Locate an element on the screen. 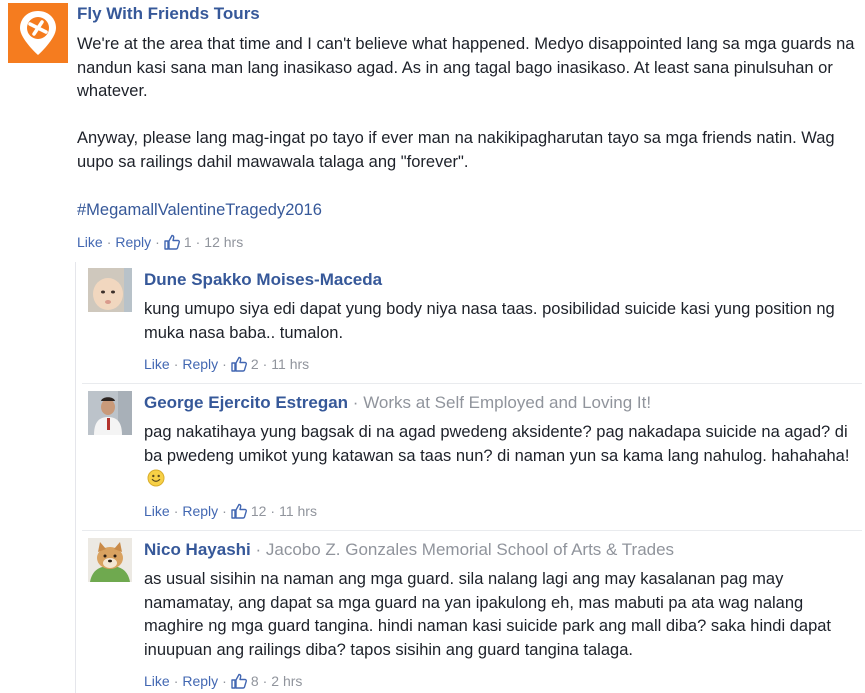 The width and height of the screenshot is (865, 693). page-avatar is located at coordinates (38, 33).